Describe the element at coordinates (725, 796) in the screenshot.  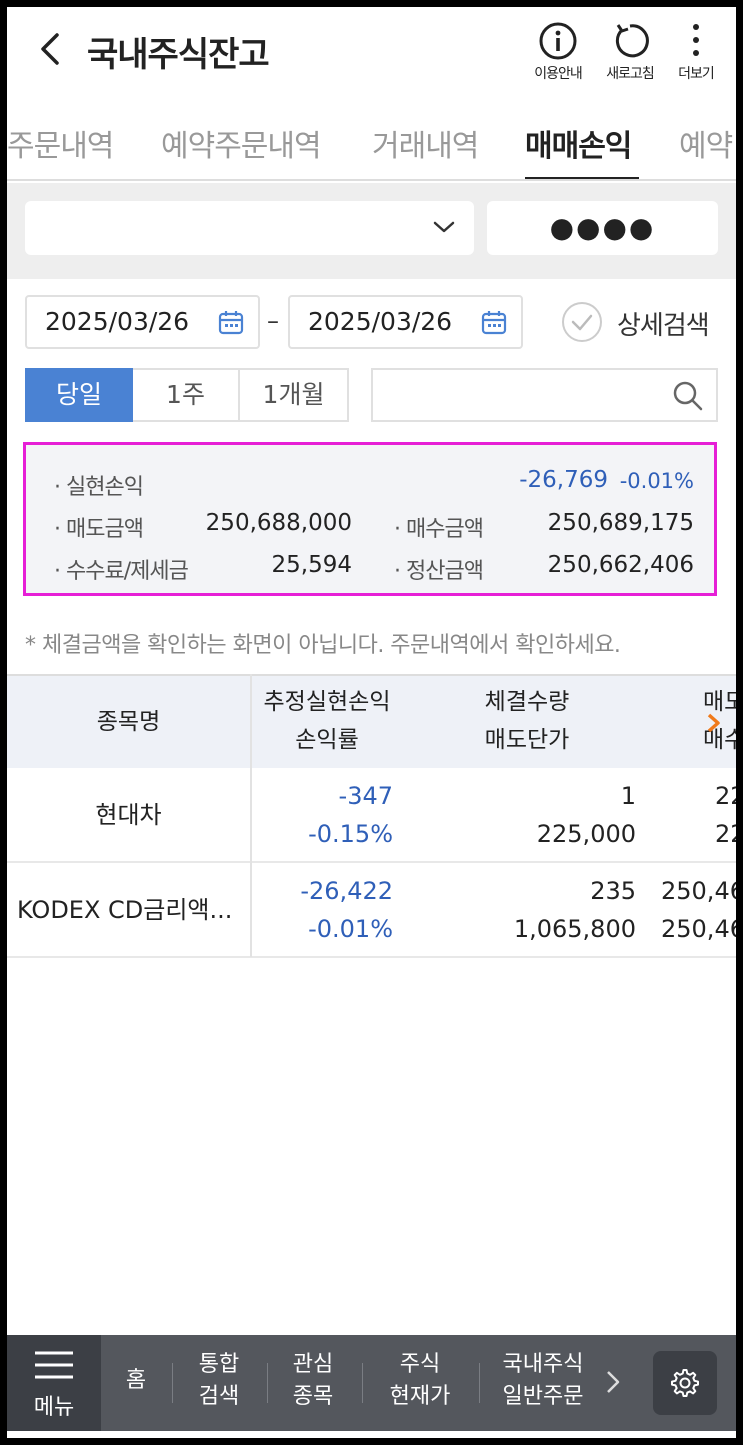
I see `row-col4-top: 22` at that location.